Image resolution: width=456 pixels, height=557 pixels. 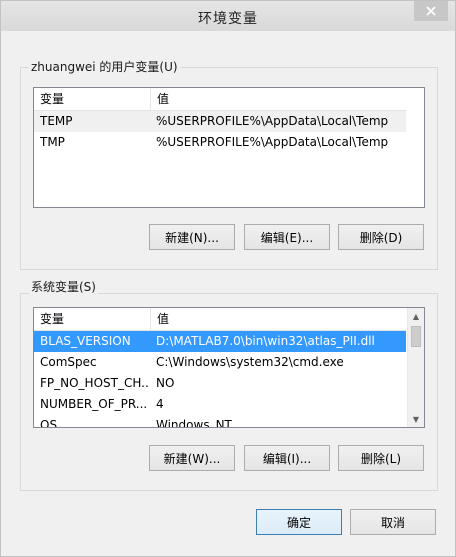 I want to click on user-delete-button: 删除(D), so click(x=381, y=237).